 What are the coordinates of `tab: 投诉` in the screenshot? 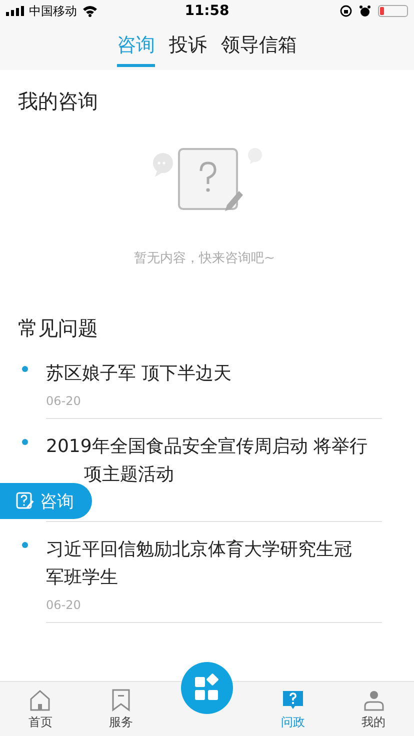 It's located at (188, 49).